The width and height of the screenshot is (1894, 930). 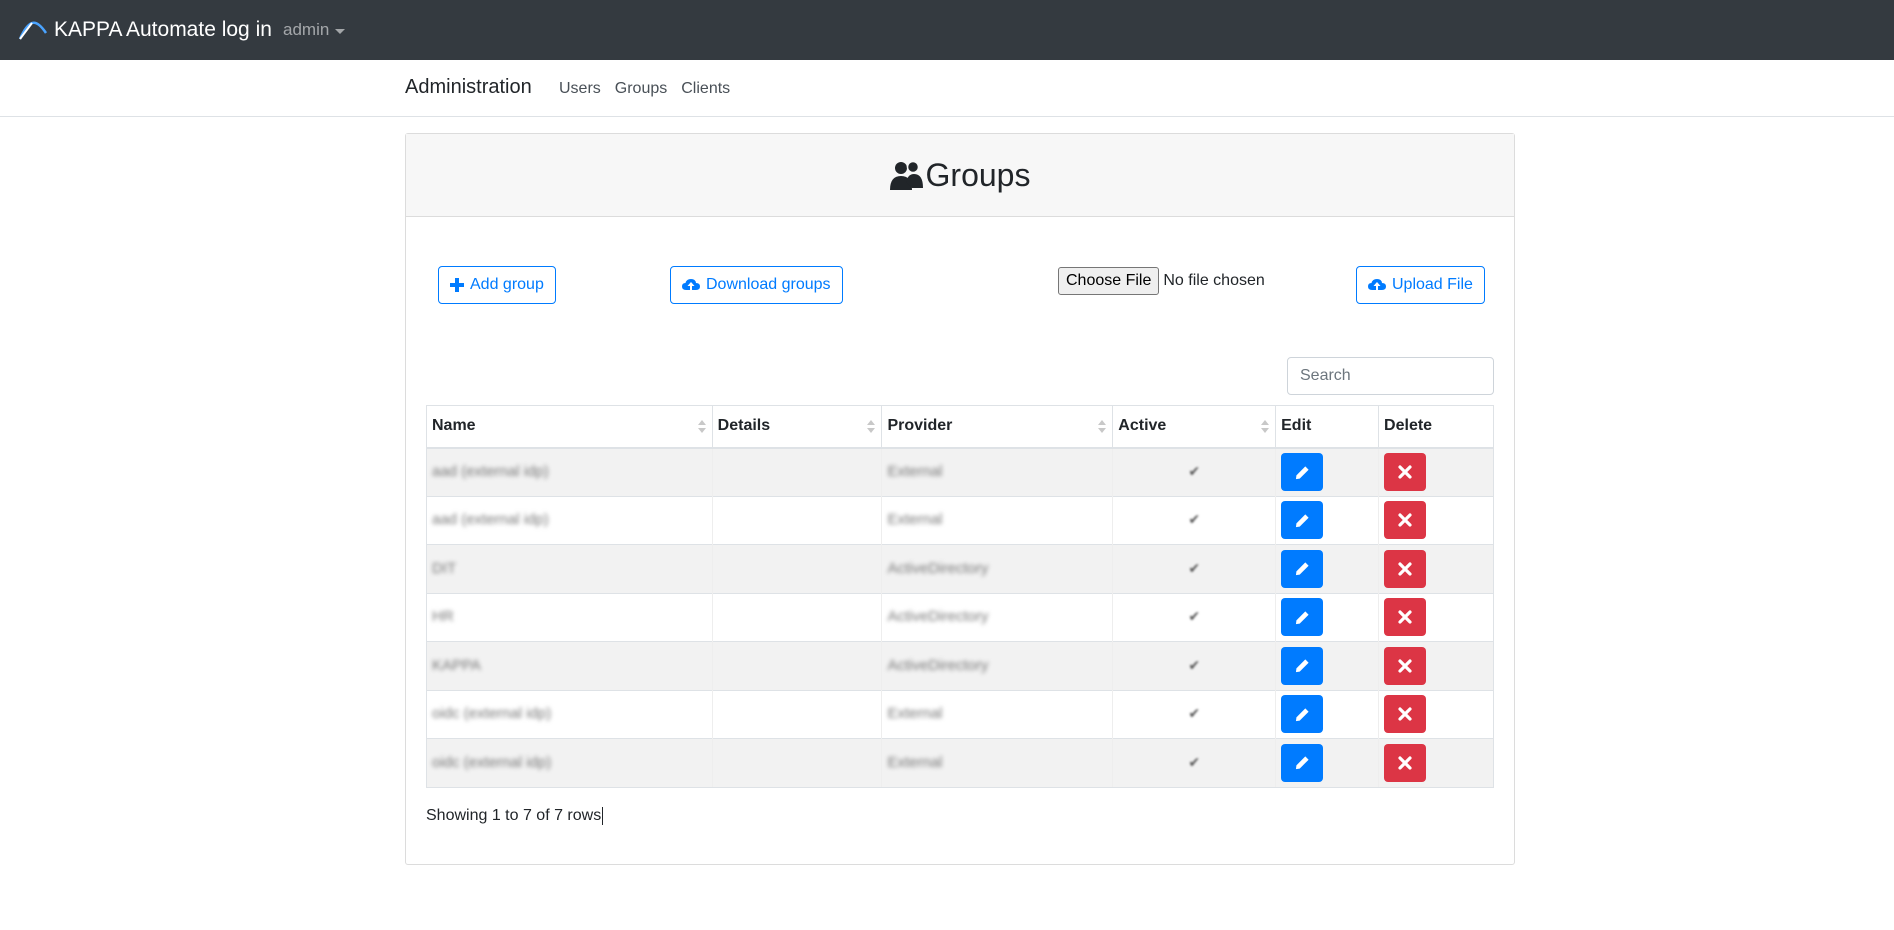 What do you see at coordinates (1109, 281) in the screenshot?
I see `choose-file-button: Choose File` at bounding box center [1109, 281].